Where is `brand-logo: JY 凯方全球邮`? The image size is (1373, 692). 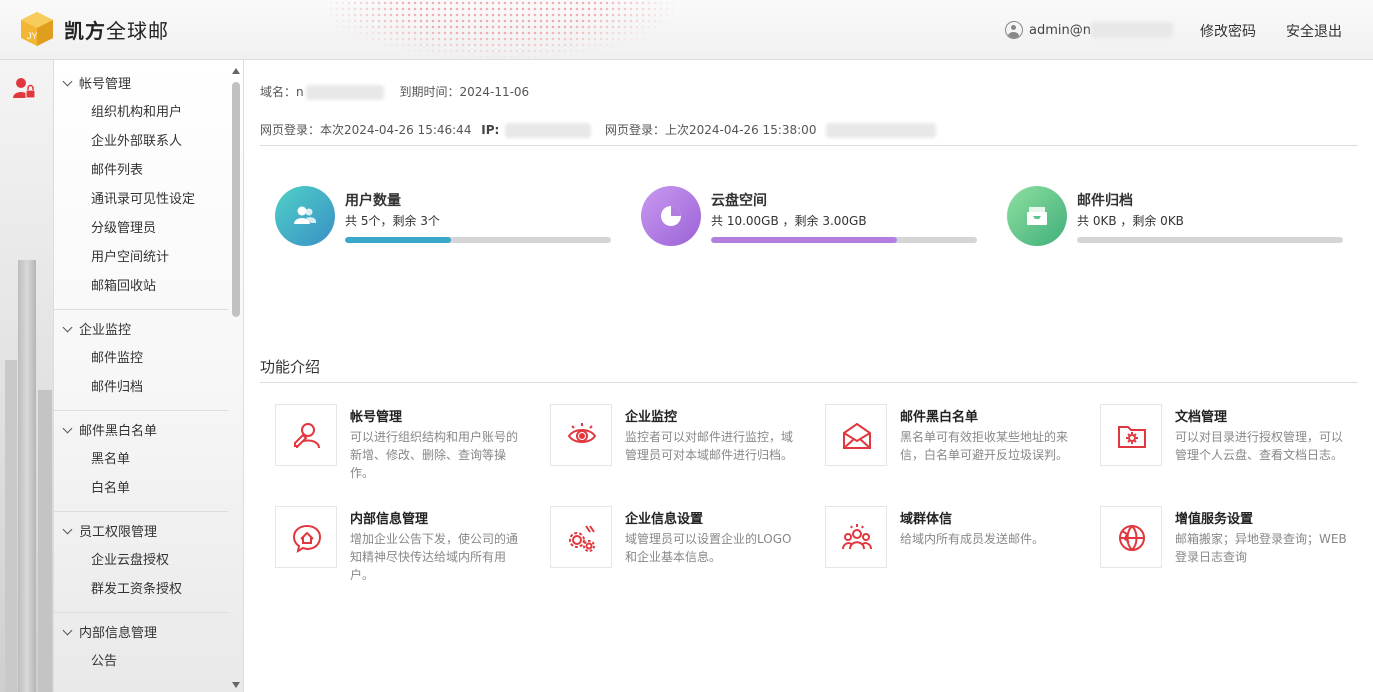 brand-logo: JY 凯方全球邮 is located at coordinates (93, 29).